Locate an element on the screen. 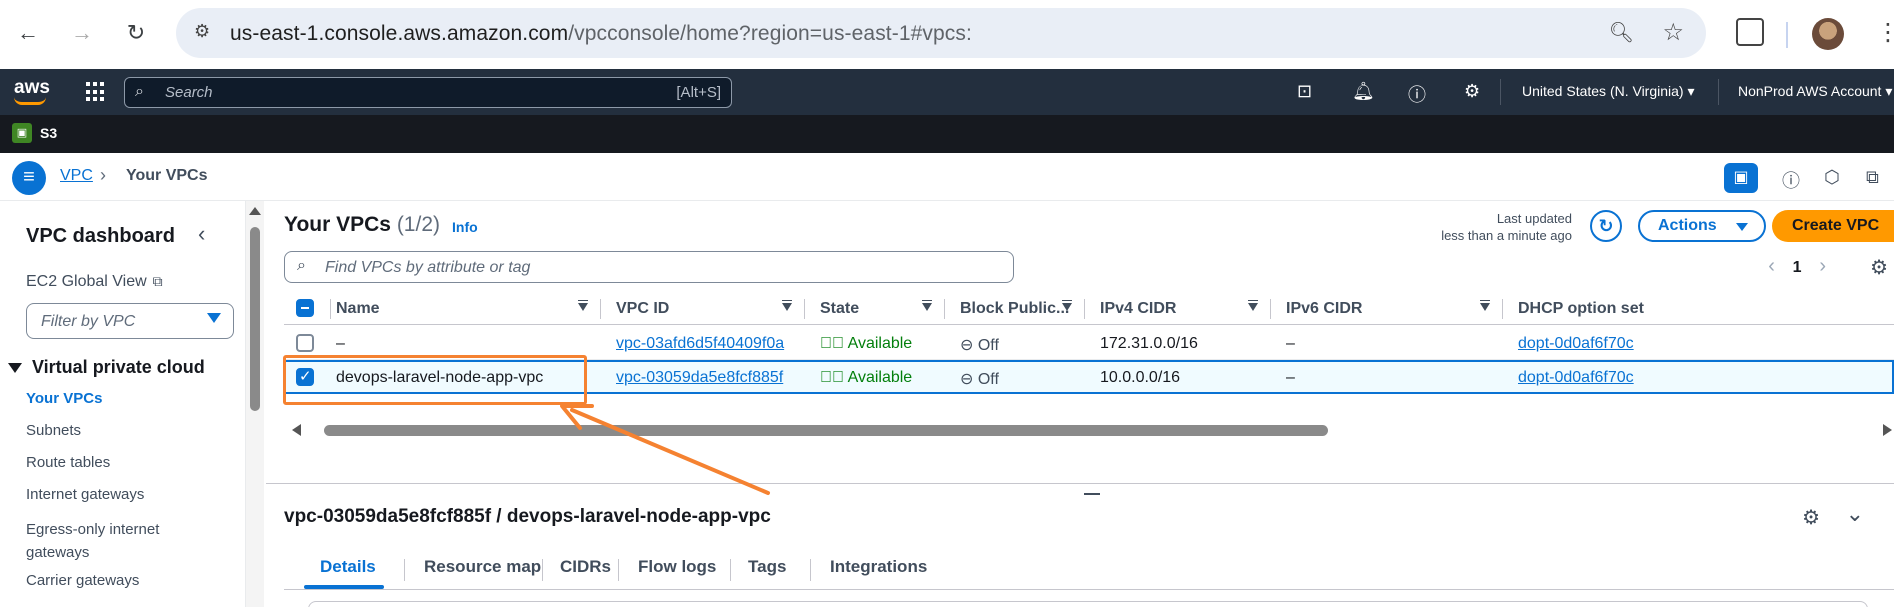 Image resolution: width=1894 pixels, height=607 pixels. sidebar-item-ec2-global-view: EC2 Global View ⧉ is located at coordinates (94, 282).